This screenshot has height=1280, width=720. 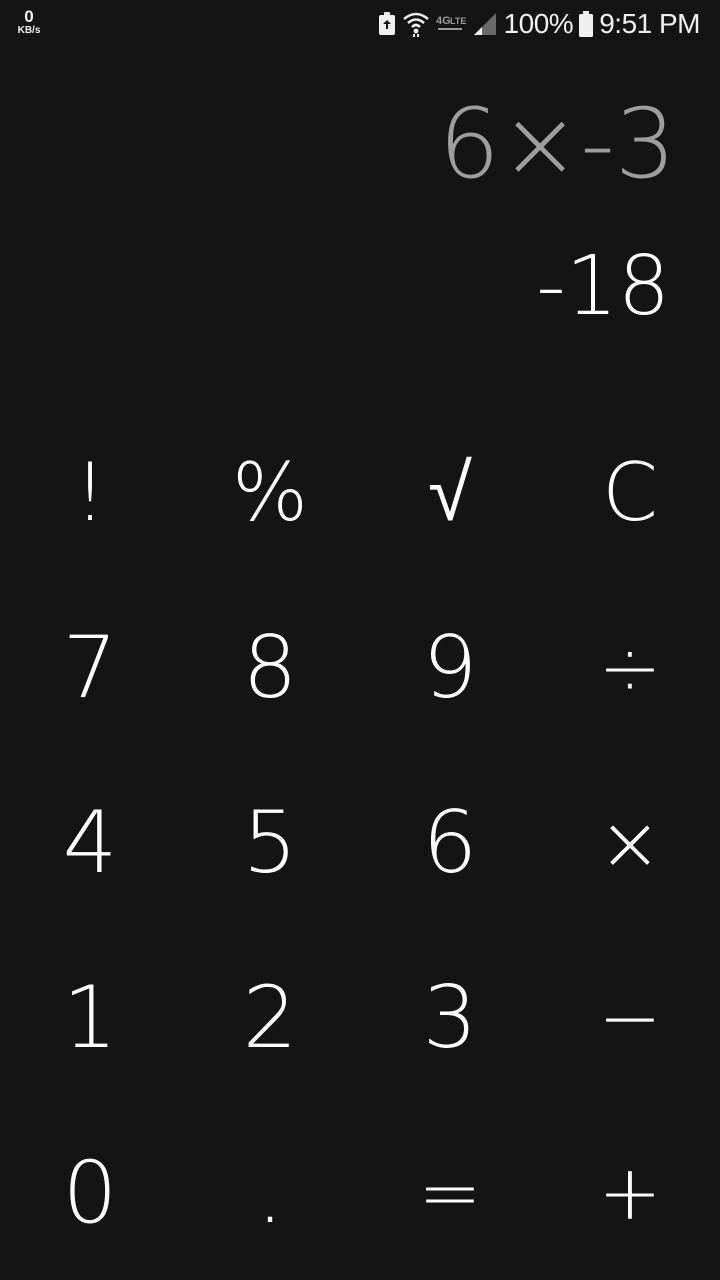 What do you see at coordinates (458, 21) in the screenshot?
I see `svg-text: LTE` at bounding box center [458, 21].